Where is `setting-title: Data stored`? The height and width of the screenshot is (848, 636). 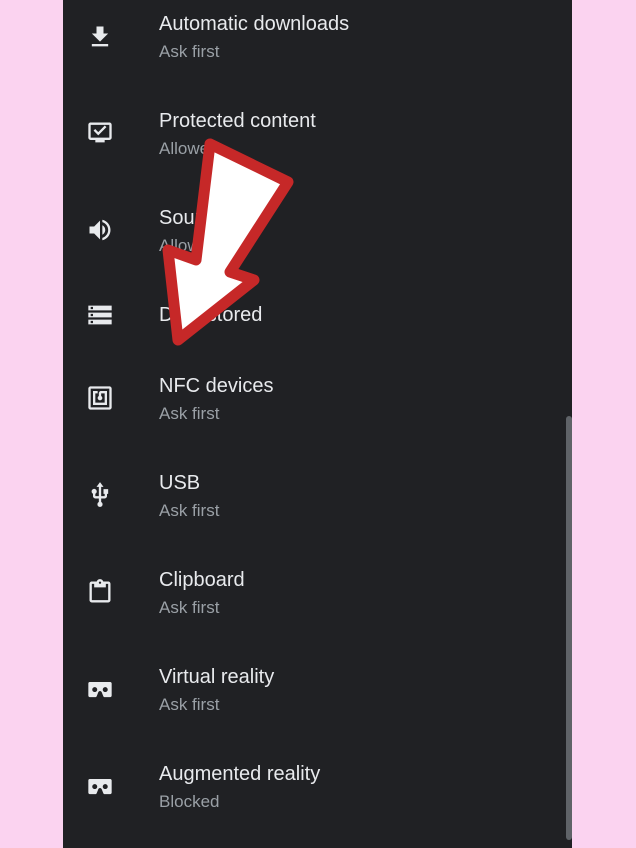
setting-title: Data stored is located at coordinates (211, 315).